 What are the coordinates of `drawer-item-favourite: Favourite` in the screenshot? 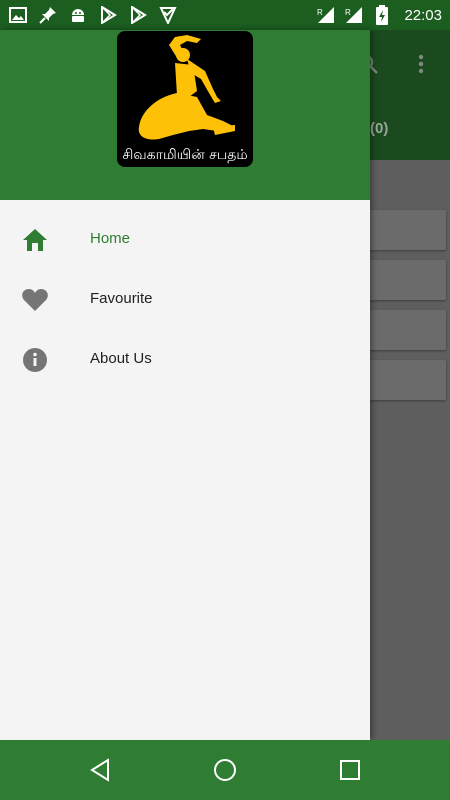 It's located at (185, 300).